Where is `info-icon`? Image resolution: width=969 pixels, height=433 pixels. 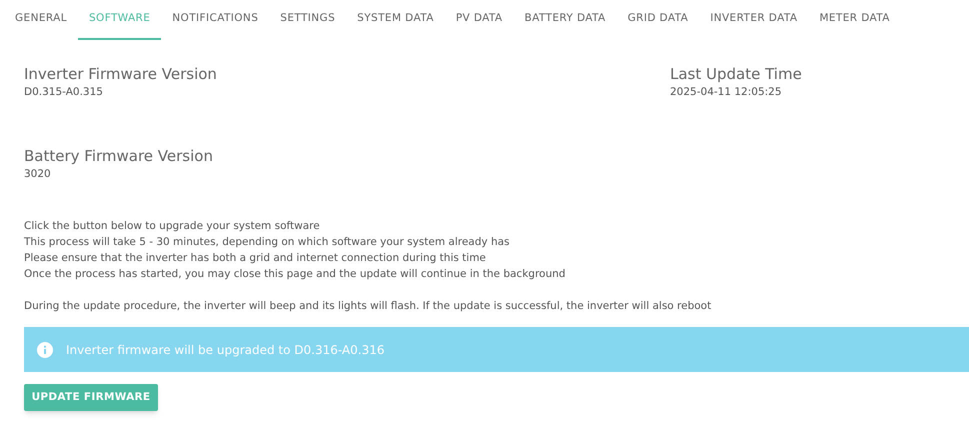 info-icon is located at coordinates (45, 350).